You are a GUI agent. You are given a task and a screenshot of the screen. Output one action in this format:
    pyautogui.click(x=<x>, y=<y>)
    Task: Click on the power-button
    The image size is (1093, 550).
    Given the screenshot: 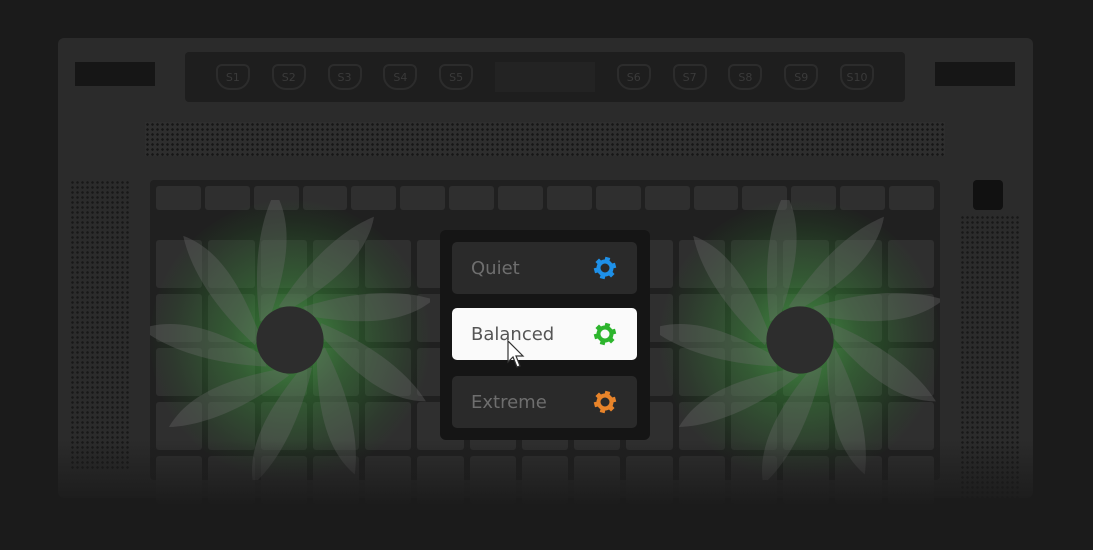 What is the action you would take?
    pyautogui.click(x=988, y=195)
    